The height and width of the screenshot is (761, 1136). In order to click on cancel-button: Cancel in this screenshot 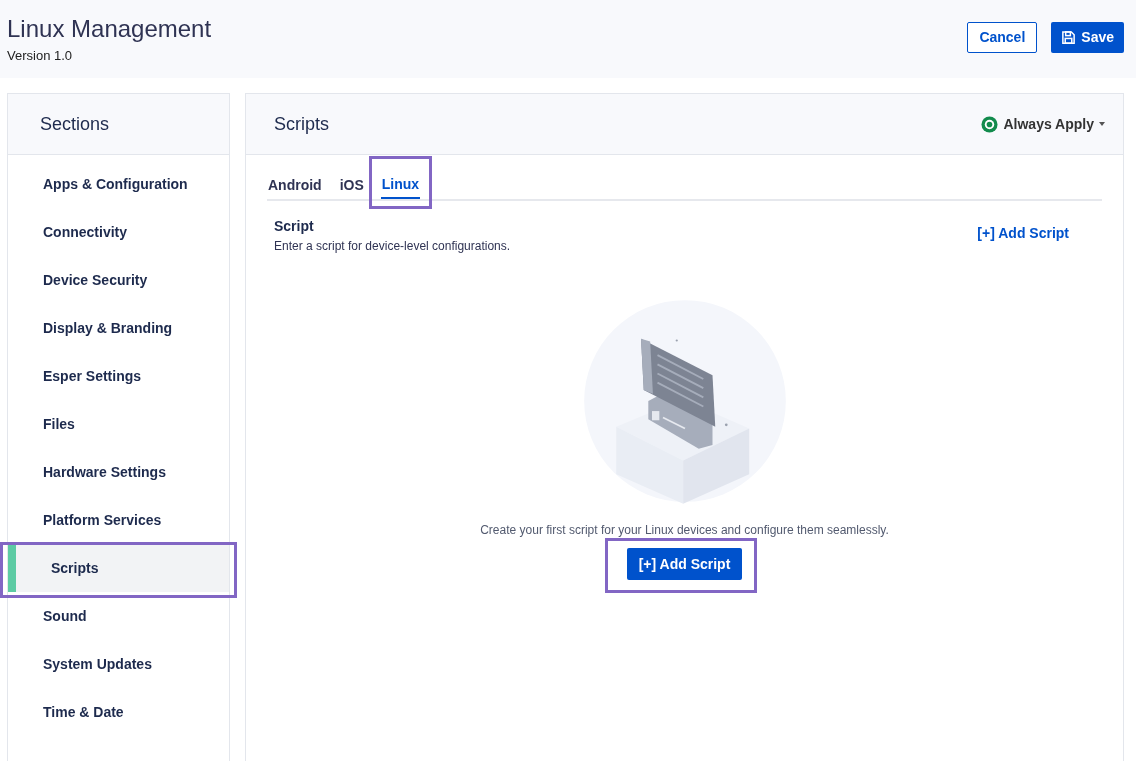, I will do `click(1002, 37)`.